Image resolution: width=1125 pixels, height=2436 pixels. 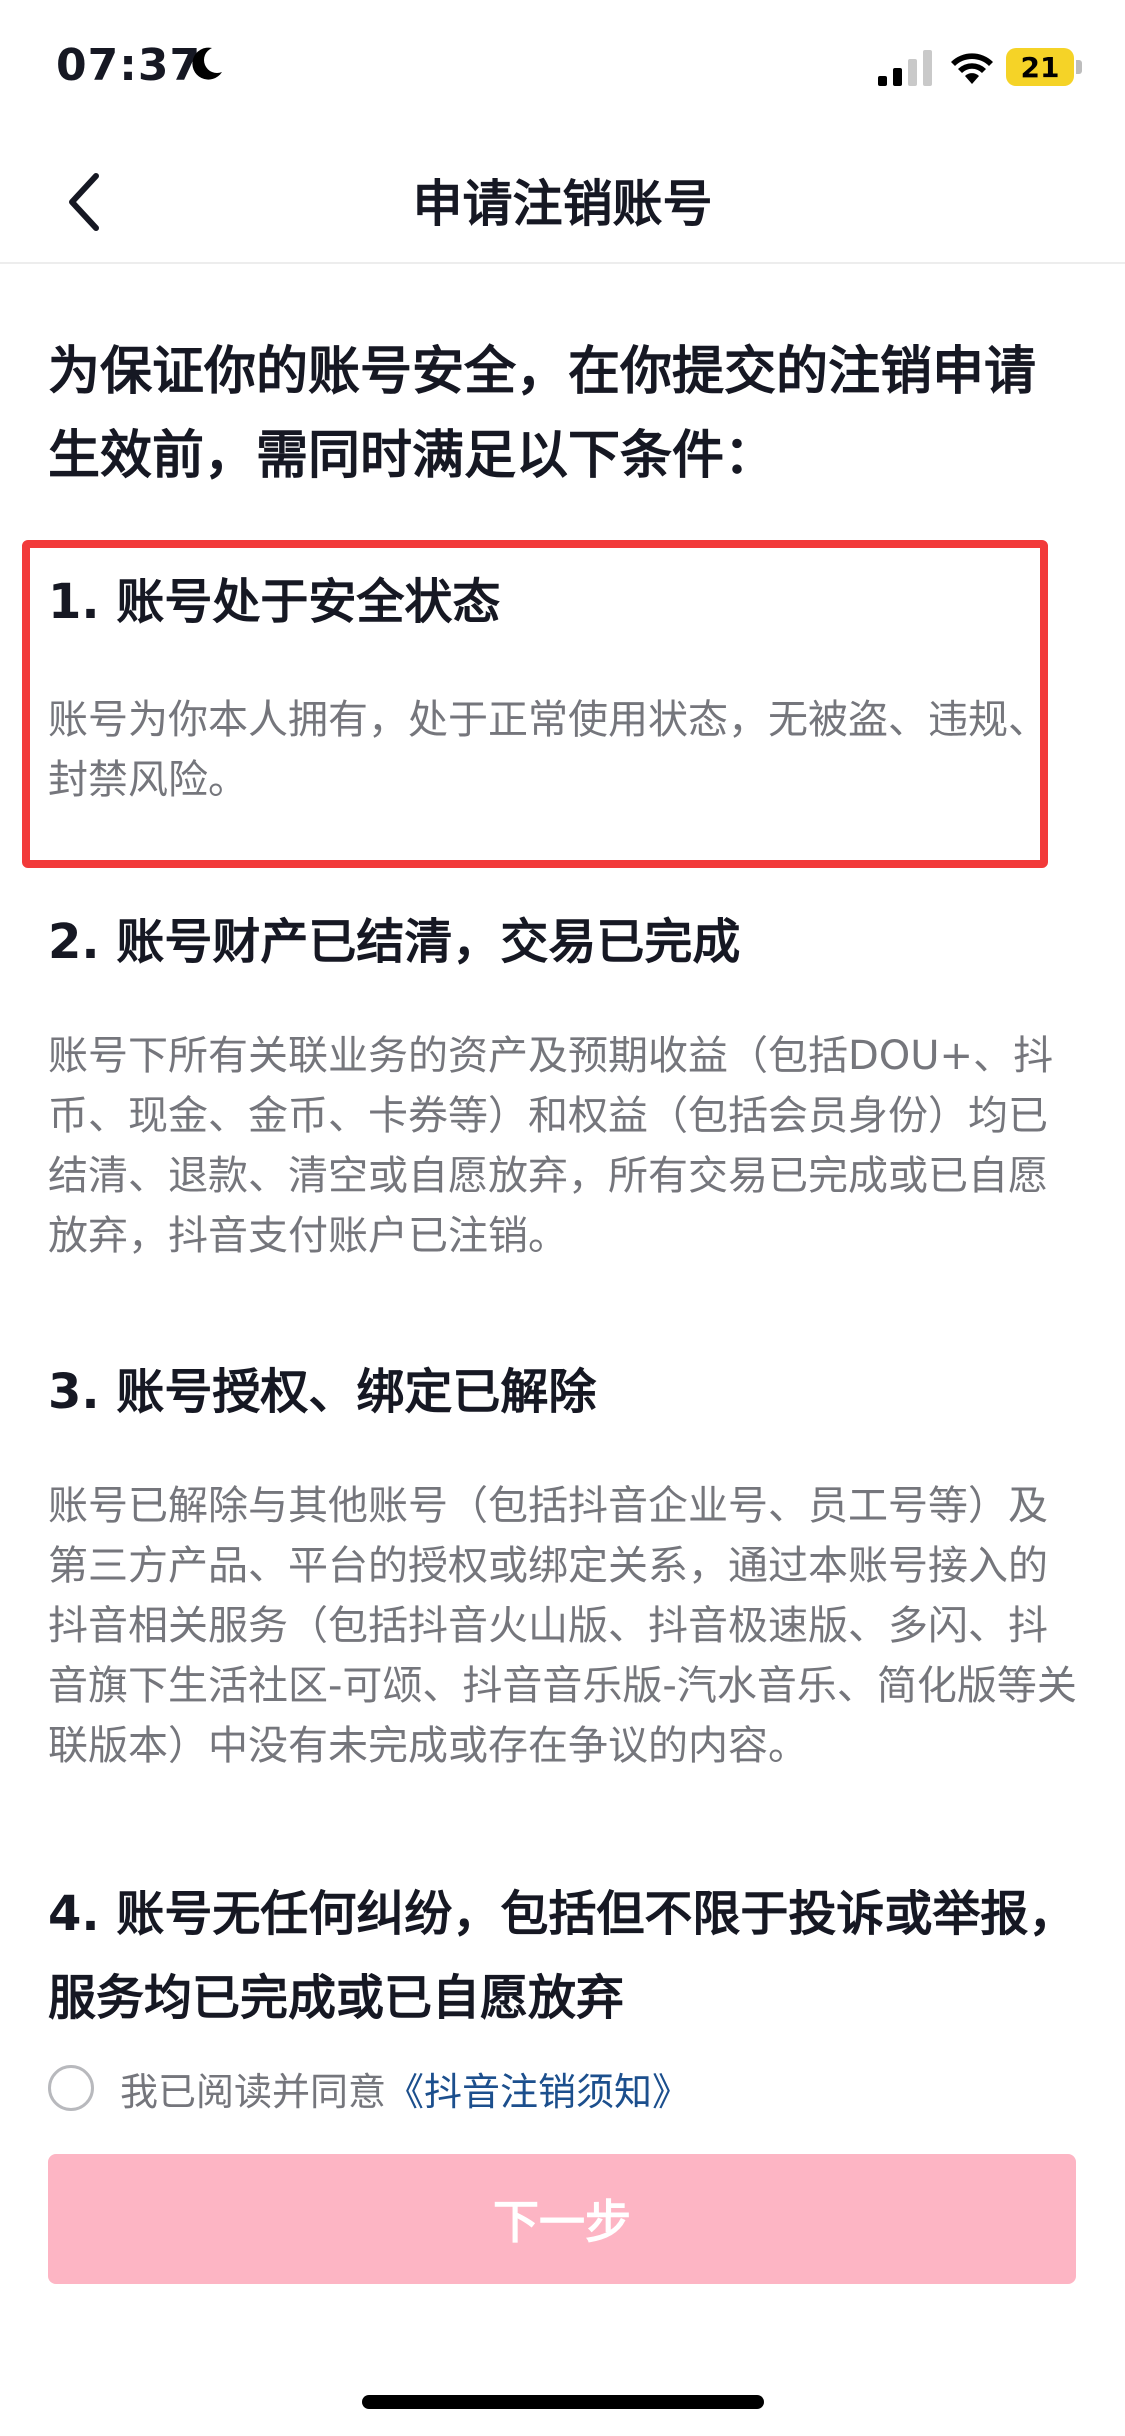 I want to click on signal-icon, so click(x=905, y=68).